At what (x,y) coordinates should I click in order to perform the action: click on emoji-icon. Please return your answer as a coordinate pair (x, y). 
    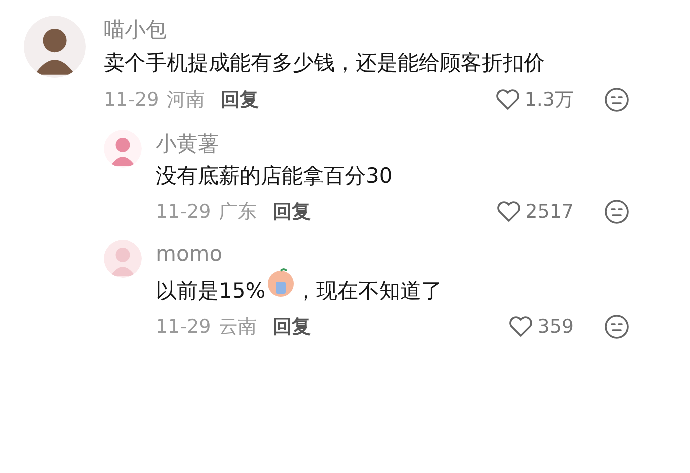
    Looking at the image, I should click on (281, 283).